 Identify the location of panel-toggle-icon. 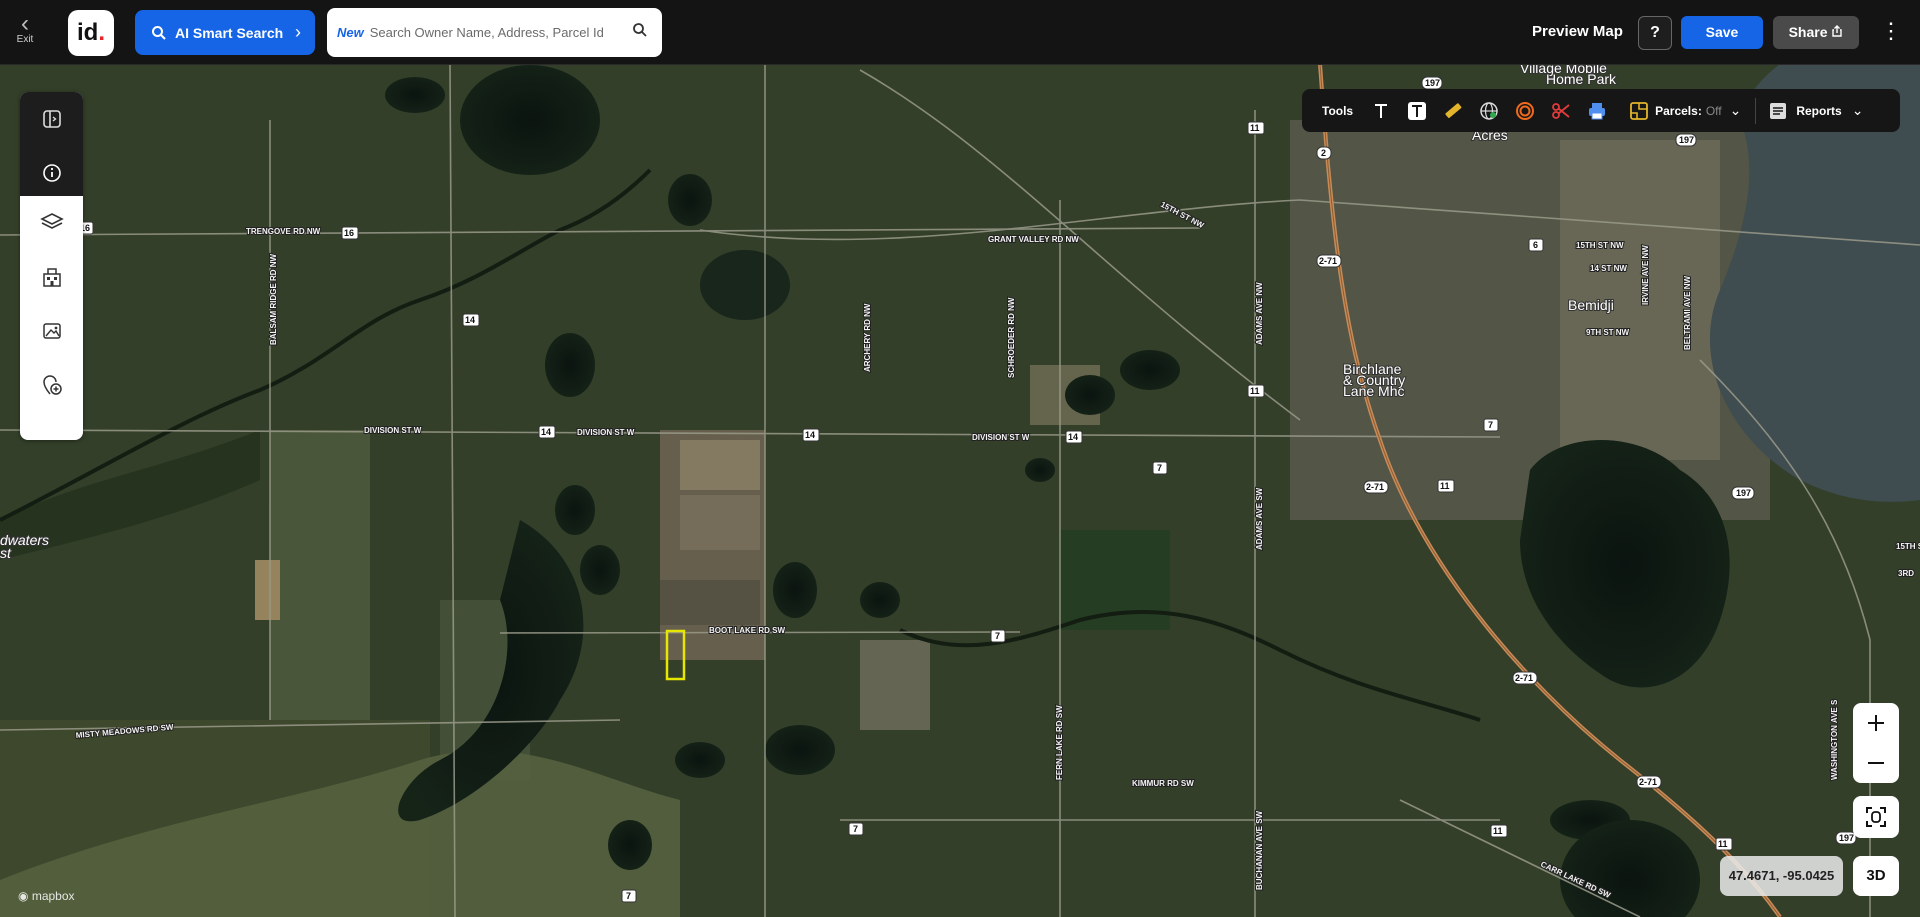
(51, 119).